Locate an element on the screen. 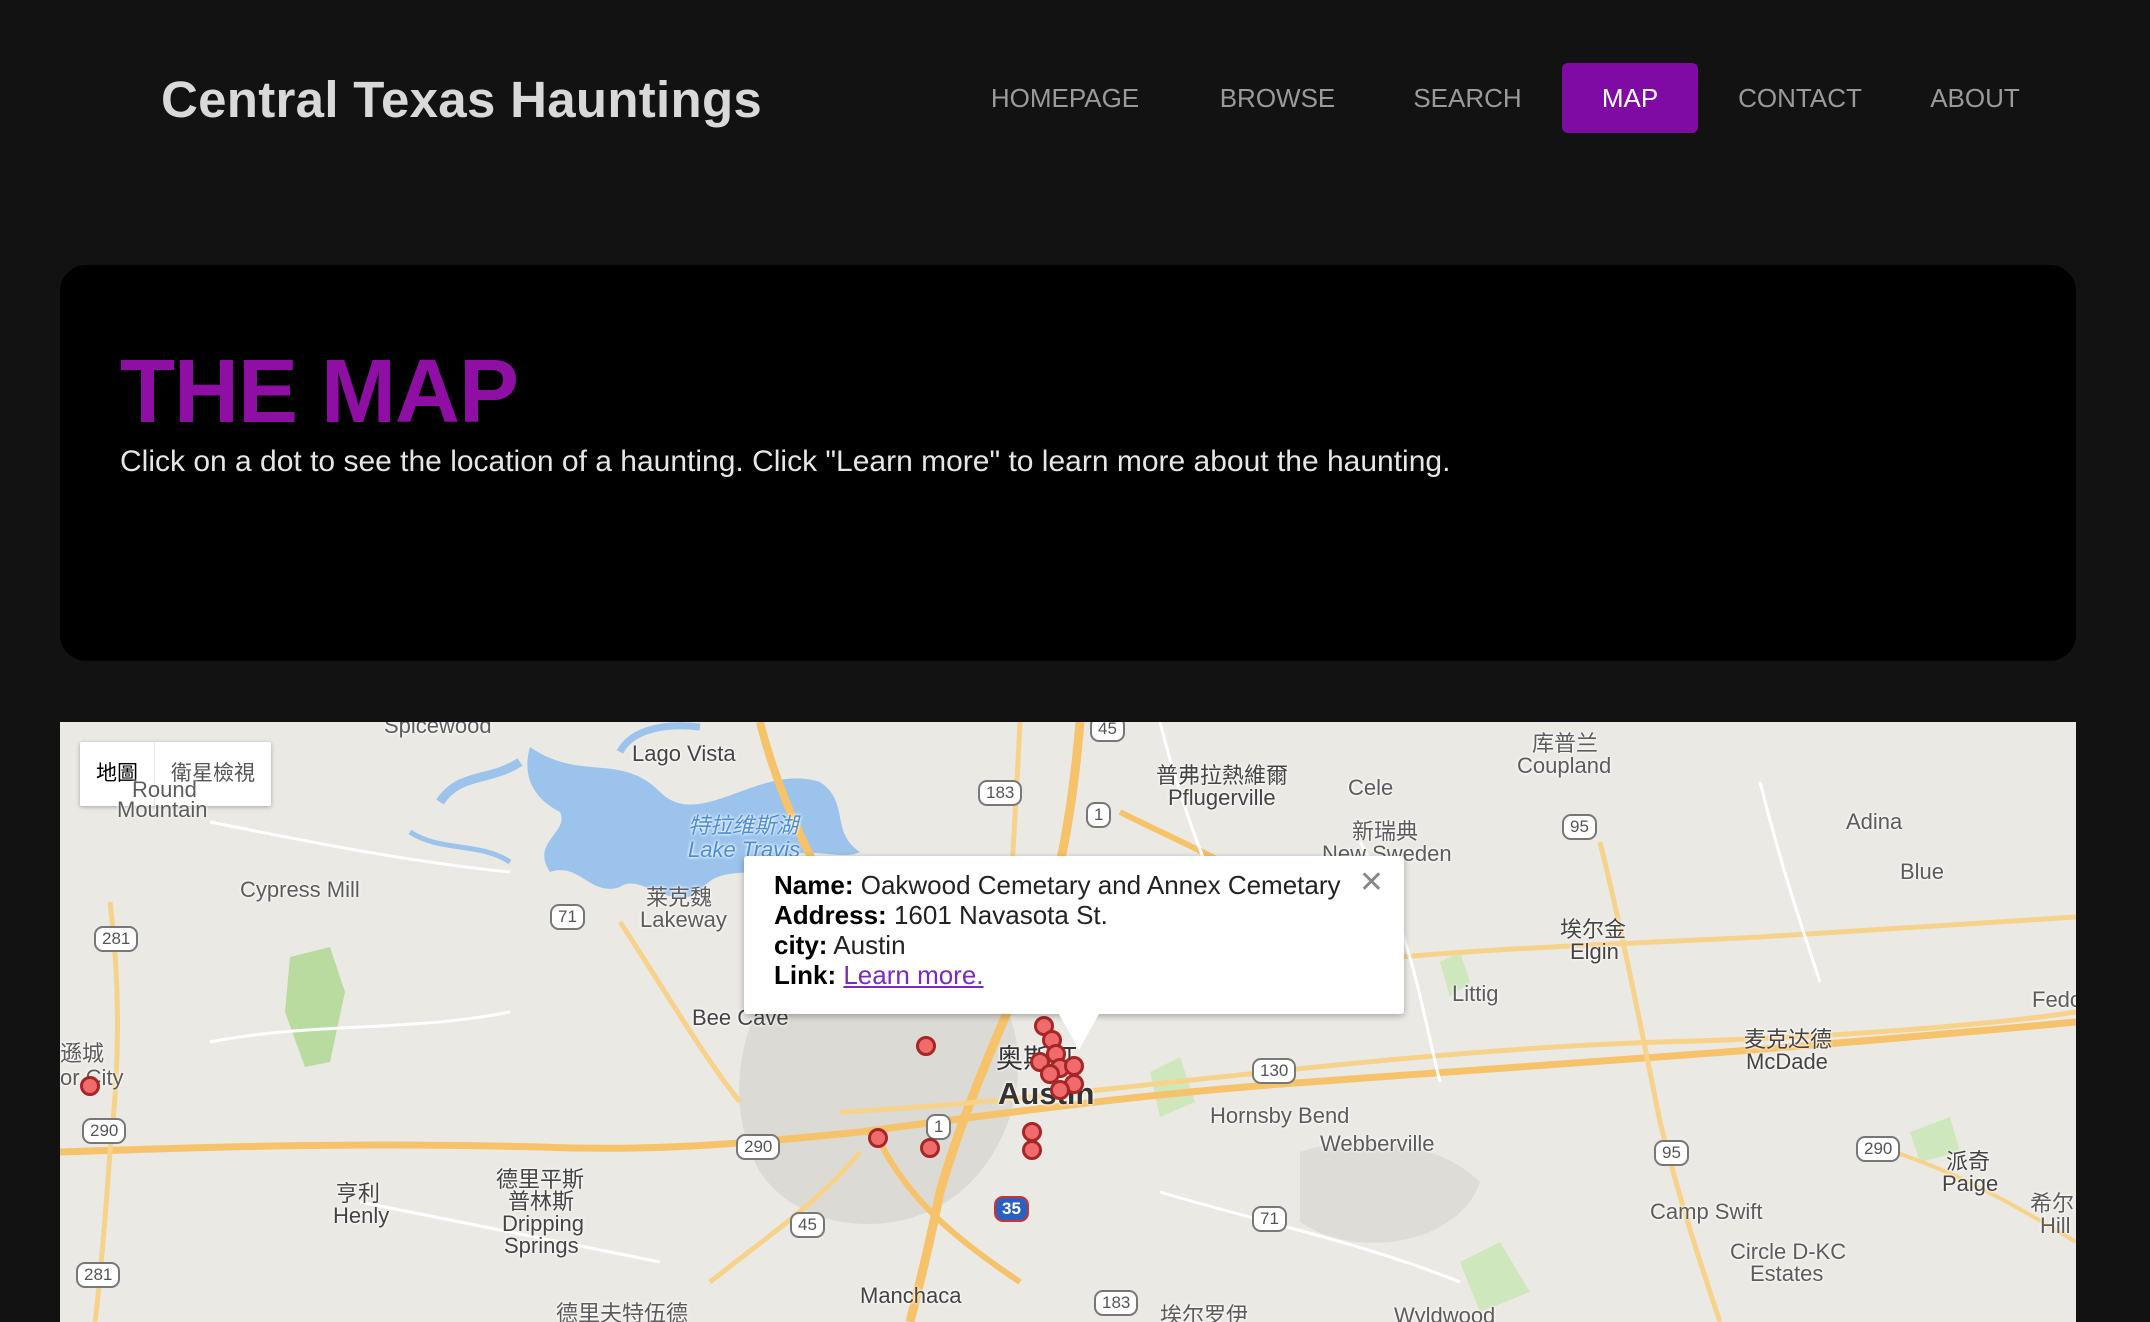  place-label: Paige is located at coordinates (1970, 1183).